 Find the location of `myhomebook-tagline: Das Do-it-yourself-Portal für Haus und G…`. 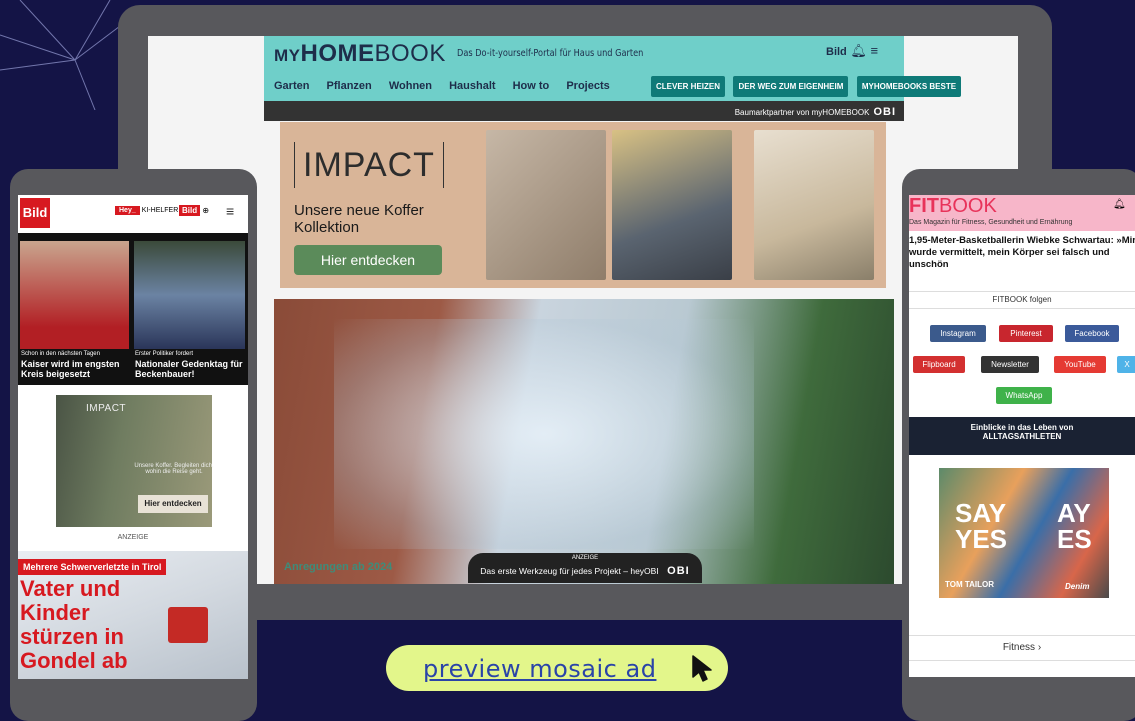

myhomebook-tagline: Das Do-it-yourself-Portal für Haus und G… is located at coordinates (550, 53).